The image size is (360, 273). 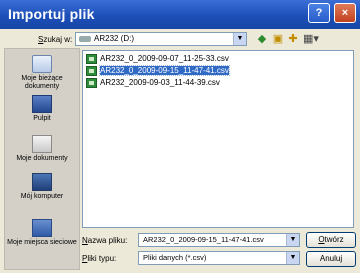 I want to click on file-name: AR232_0_2009-09-15_11-47-41.csv, so click(x=164, y=70).